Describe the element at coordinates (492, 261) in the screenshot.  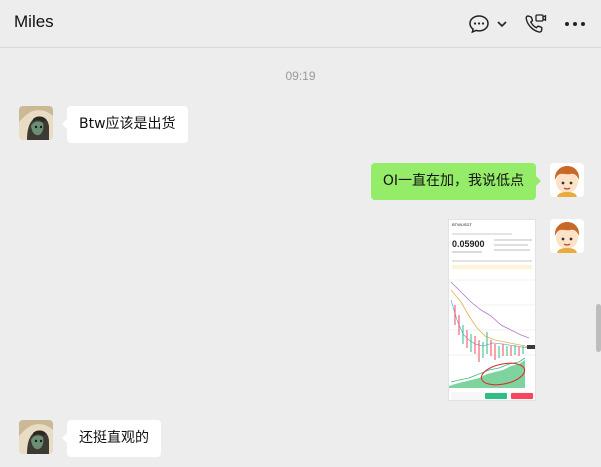
I see `screenshot-toolbar` at that location.